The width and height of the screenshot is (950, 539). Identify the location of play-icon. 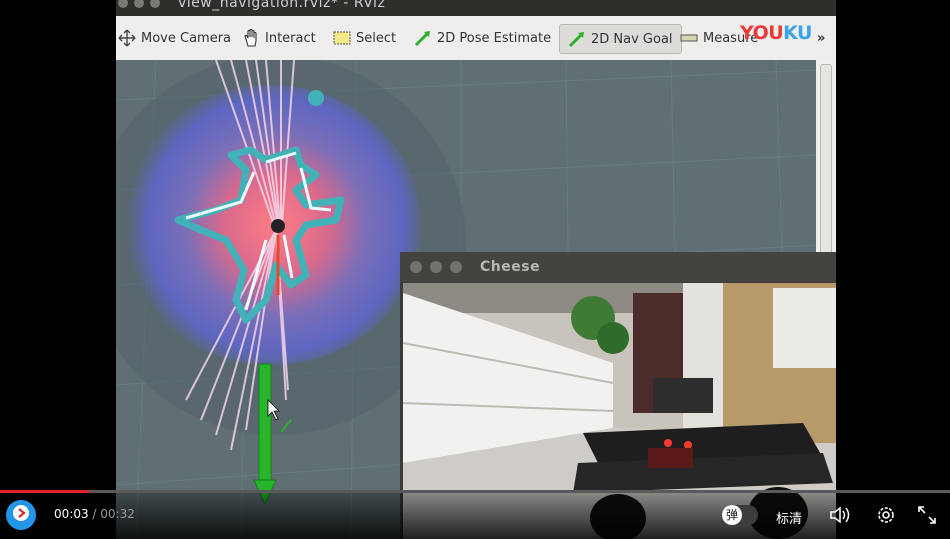
(21, 515).